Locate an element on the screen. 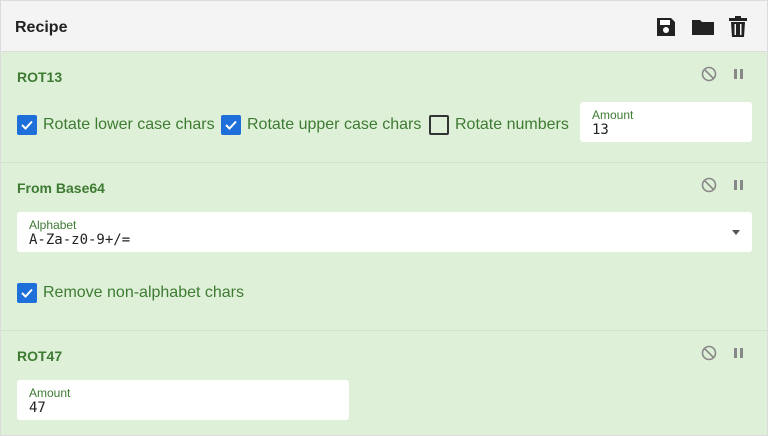 The image size is (768, 436). field-value: 13 is located at coordinates (600, 130).